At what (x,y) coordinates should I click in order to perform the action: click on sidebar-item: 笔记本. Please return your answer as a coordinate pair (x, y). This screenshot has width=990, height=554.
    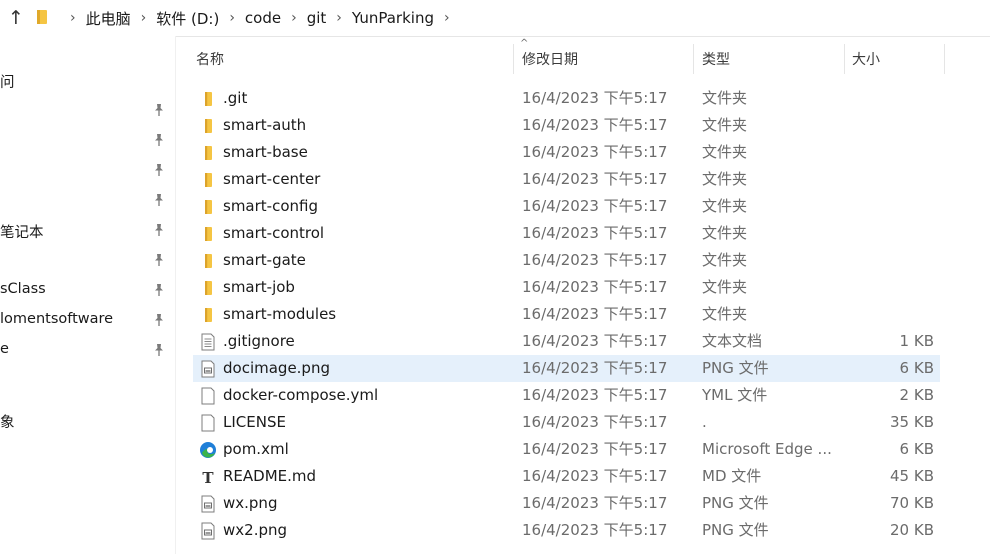
    Looking at the image, I should click on (22, 231).